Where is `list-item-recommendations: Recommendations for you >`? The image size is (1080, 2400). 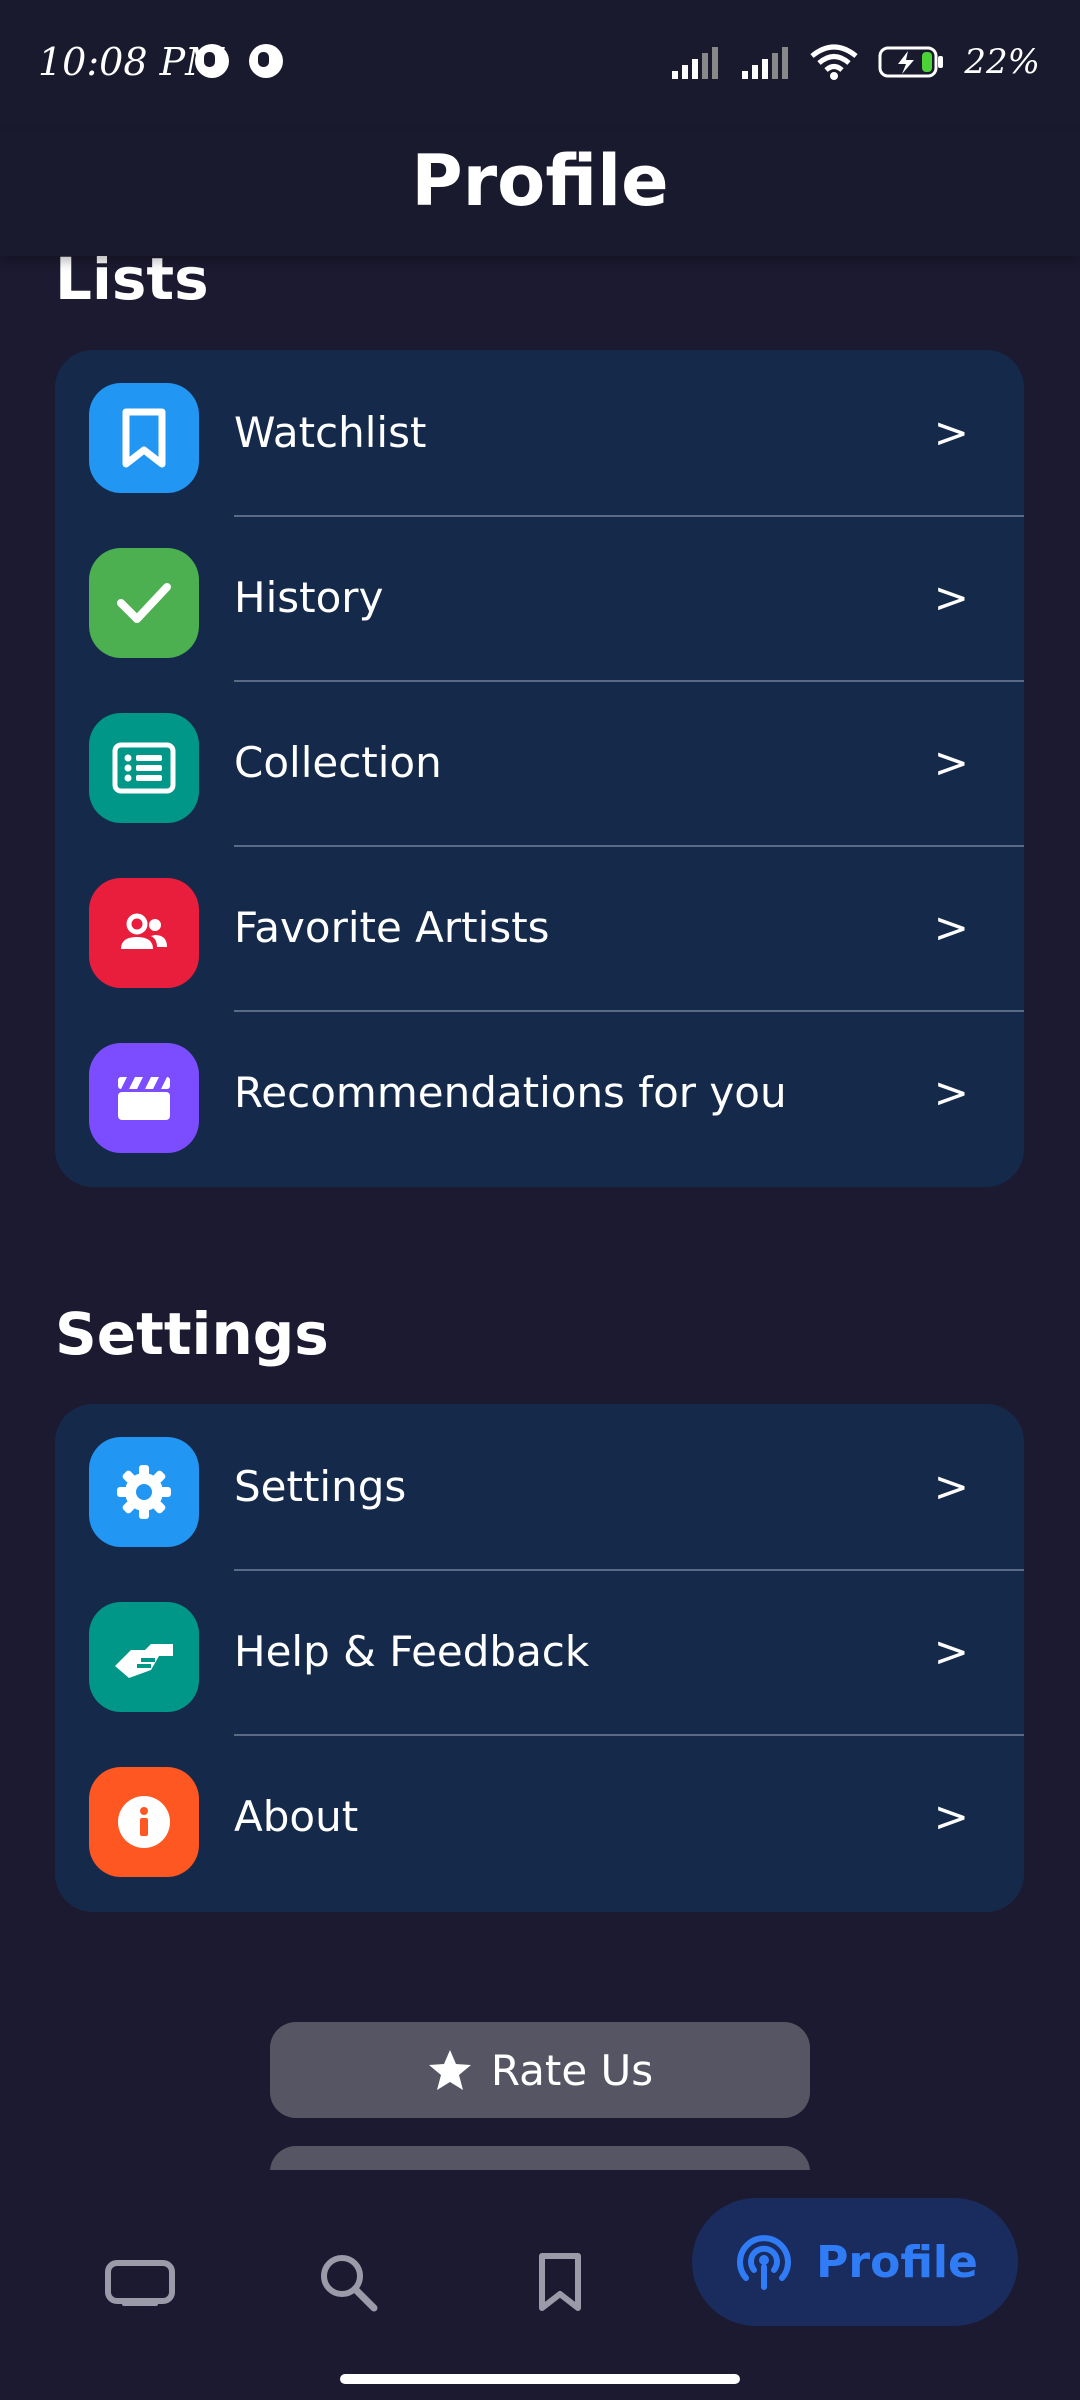
list-item-recommendations: Recommendations for you > is located at coordinates (539, 1092).